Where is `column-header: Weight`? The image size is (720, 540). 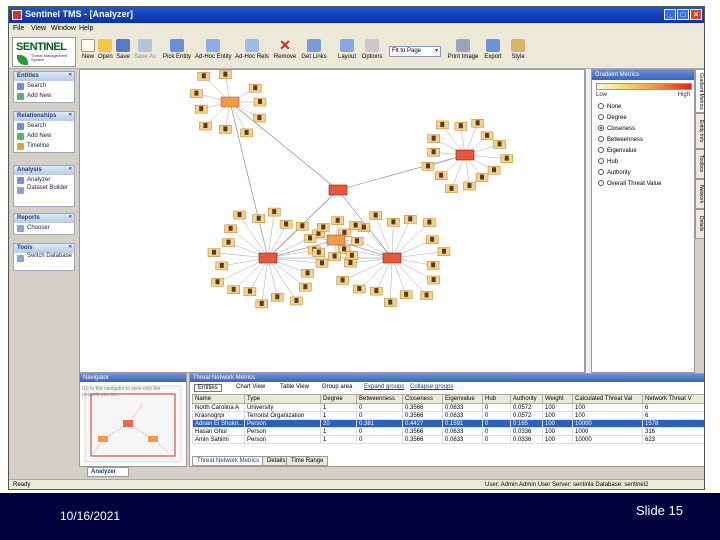 column-header: Weight is located at coordinates (557, 399).